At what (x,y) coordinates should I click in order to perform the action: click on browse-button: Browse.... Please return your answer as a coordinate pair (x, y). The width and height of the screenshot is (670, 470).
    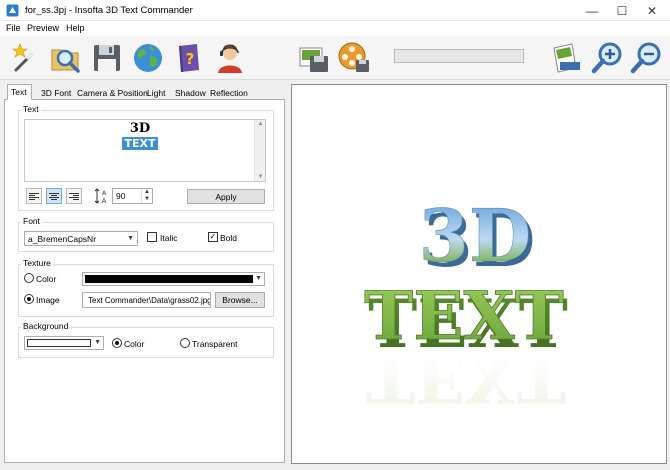
    Looking at the image, I should click on (240, 300).